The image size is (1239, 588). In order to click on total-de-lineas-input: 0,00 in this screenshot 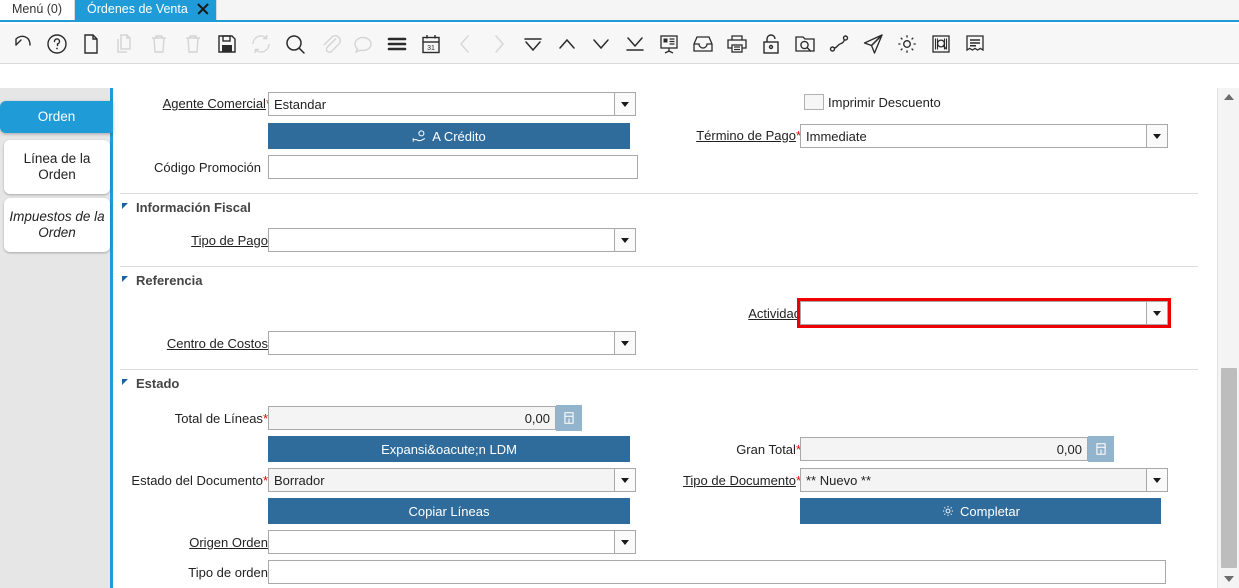, I will do `click(412, 418)`.